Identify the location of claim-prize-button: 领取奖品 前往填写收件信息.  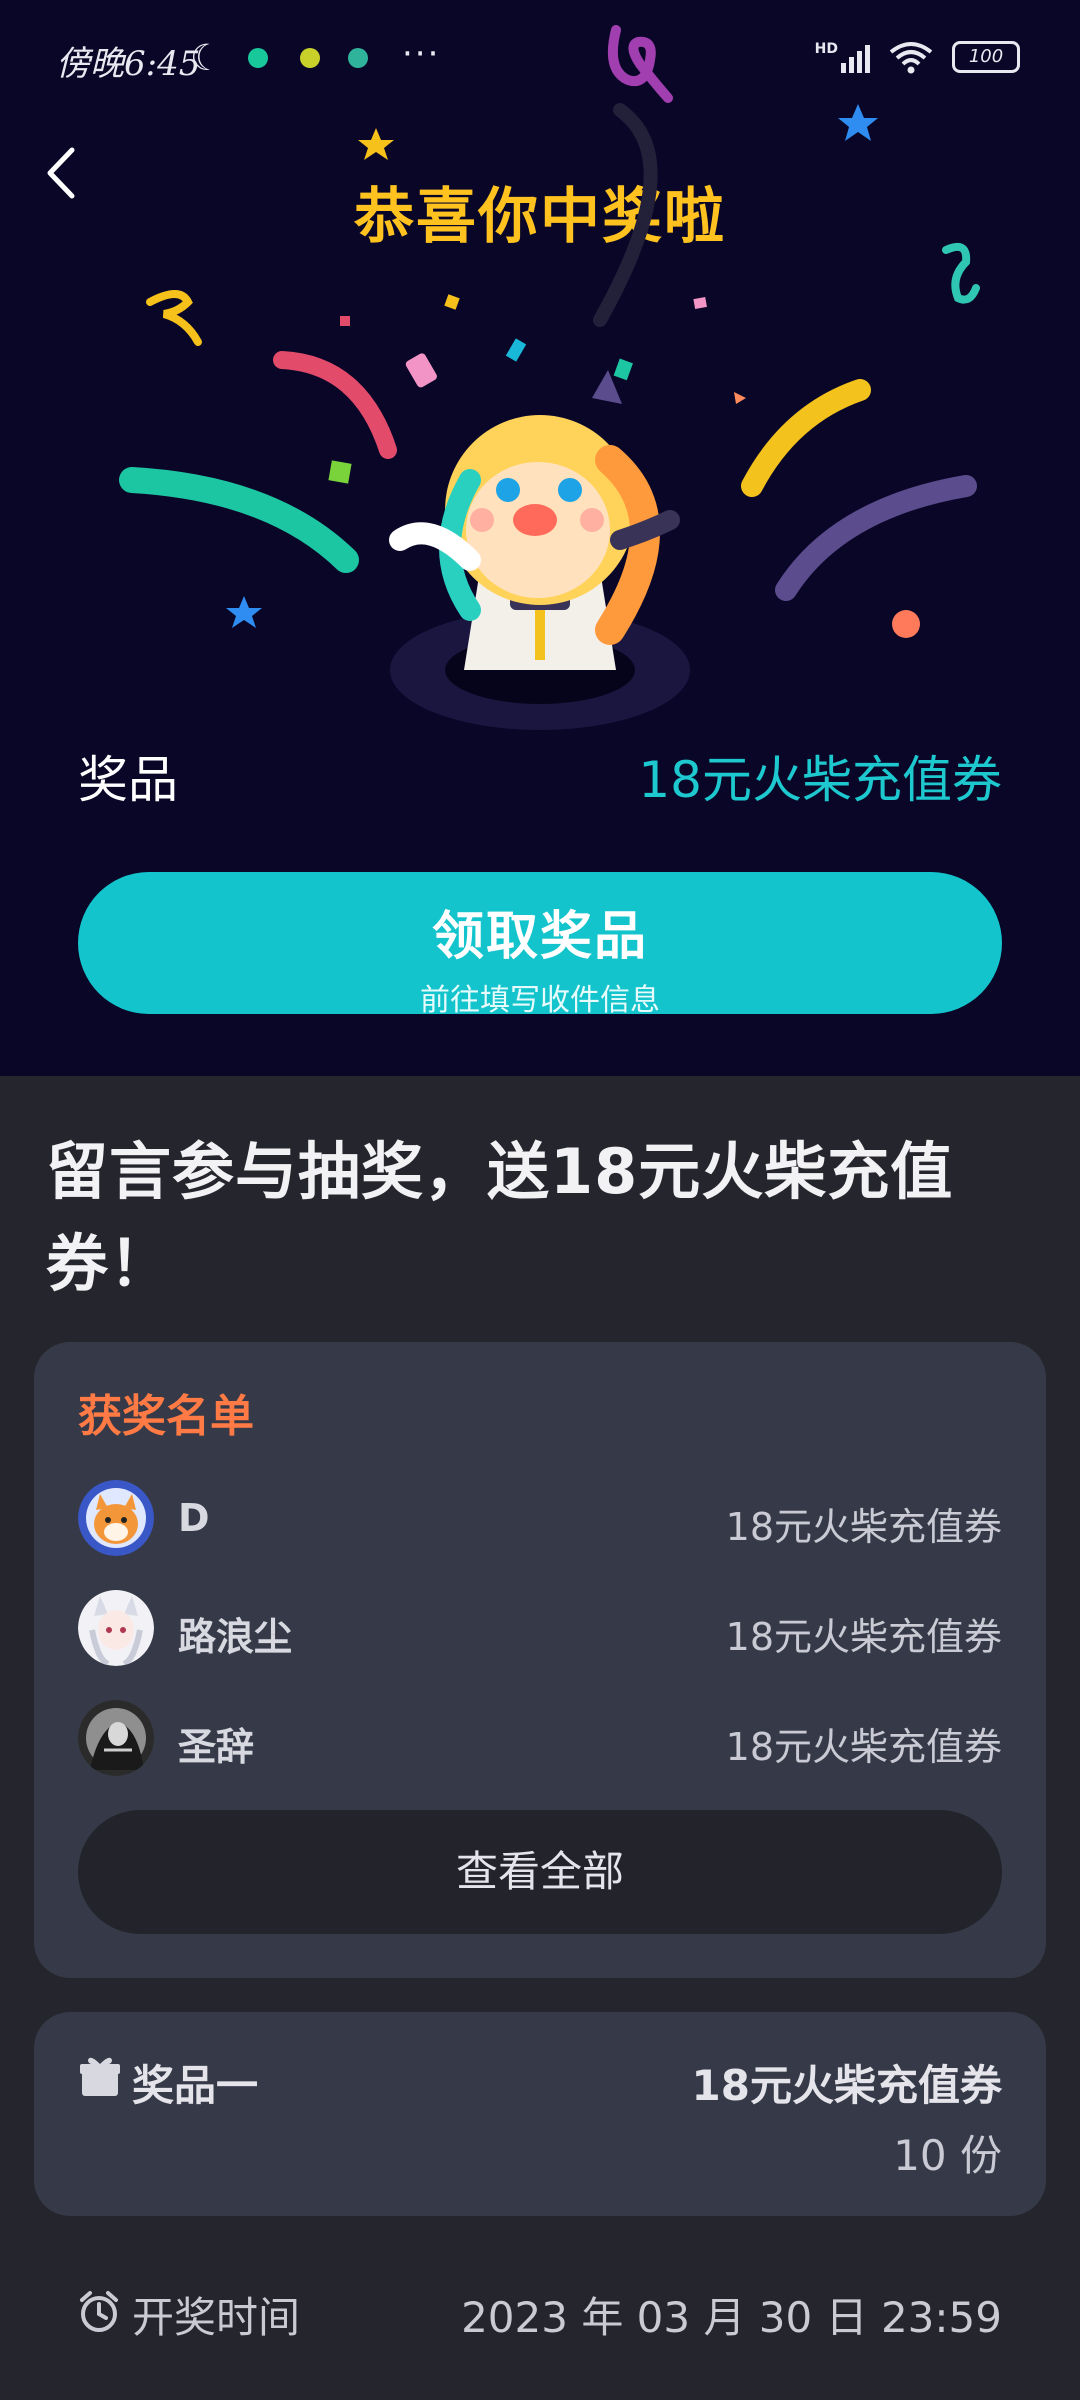
(540, 945).